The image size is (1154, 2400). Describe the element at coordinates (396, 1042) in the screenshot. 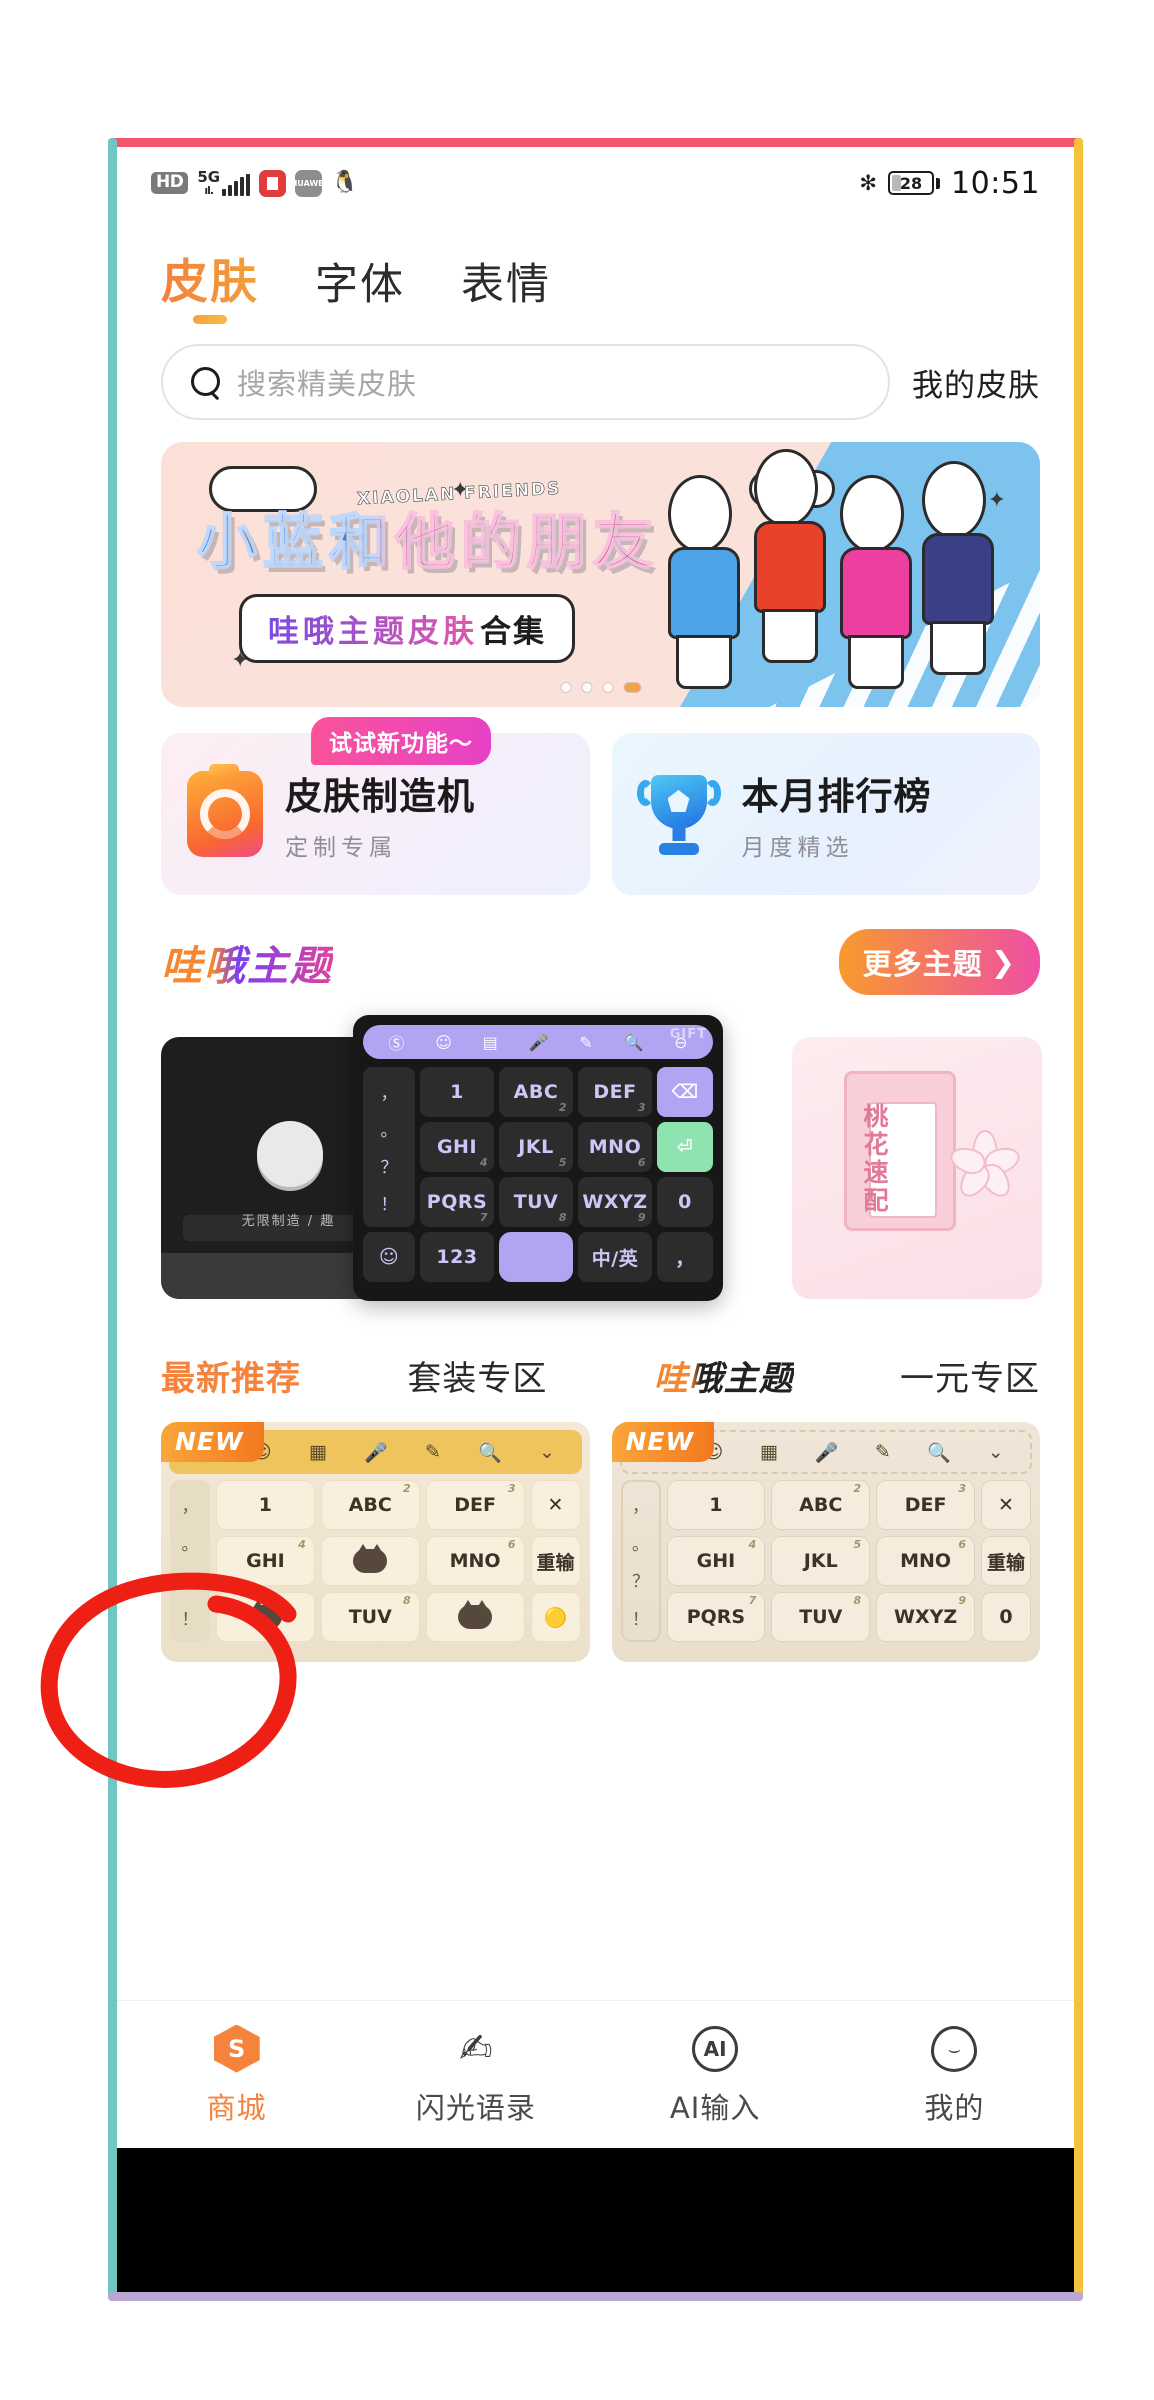

I see `sogou-logo-icon: Ⓢ` at that location.